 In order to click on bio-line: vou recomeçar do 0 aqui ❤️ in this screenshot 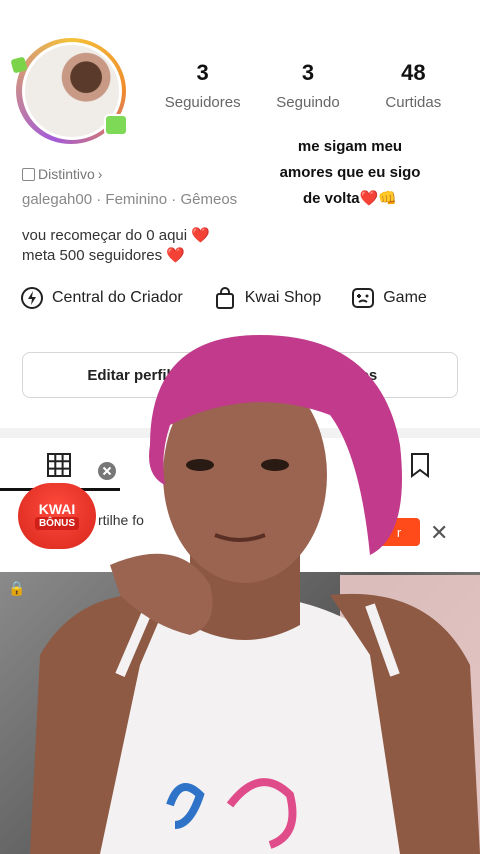, I will do `click(116, 235)`.